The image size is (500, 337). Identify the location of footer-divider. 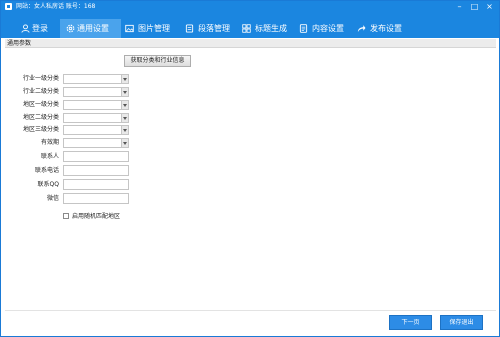
(250, 310).